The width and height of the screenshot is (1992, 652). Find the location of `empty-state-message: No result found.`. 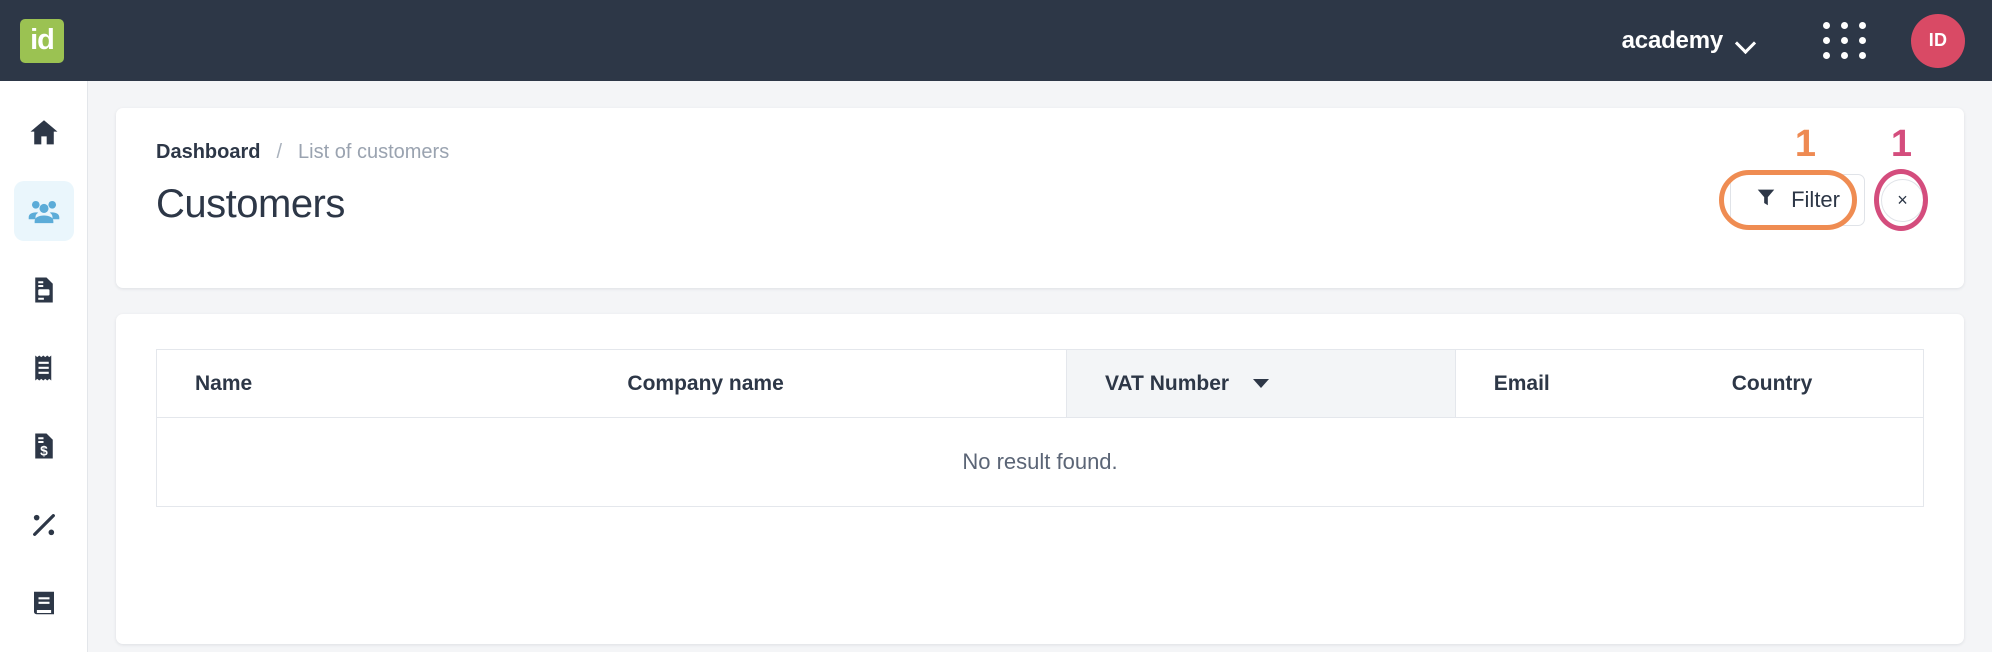

empty-state-message: No result found. is located at coordinates (1040, 461).